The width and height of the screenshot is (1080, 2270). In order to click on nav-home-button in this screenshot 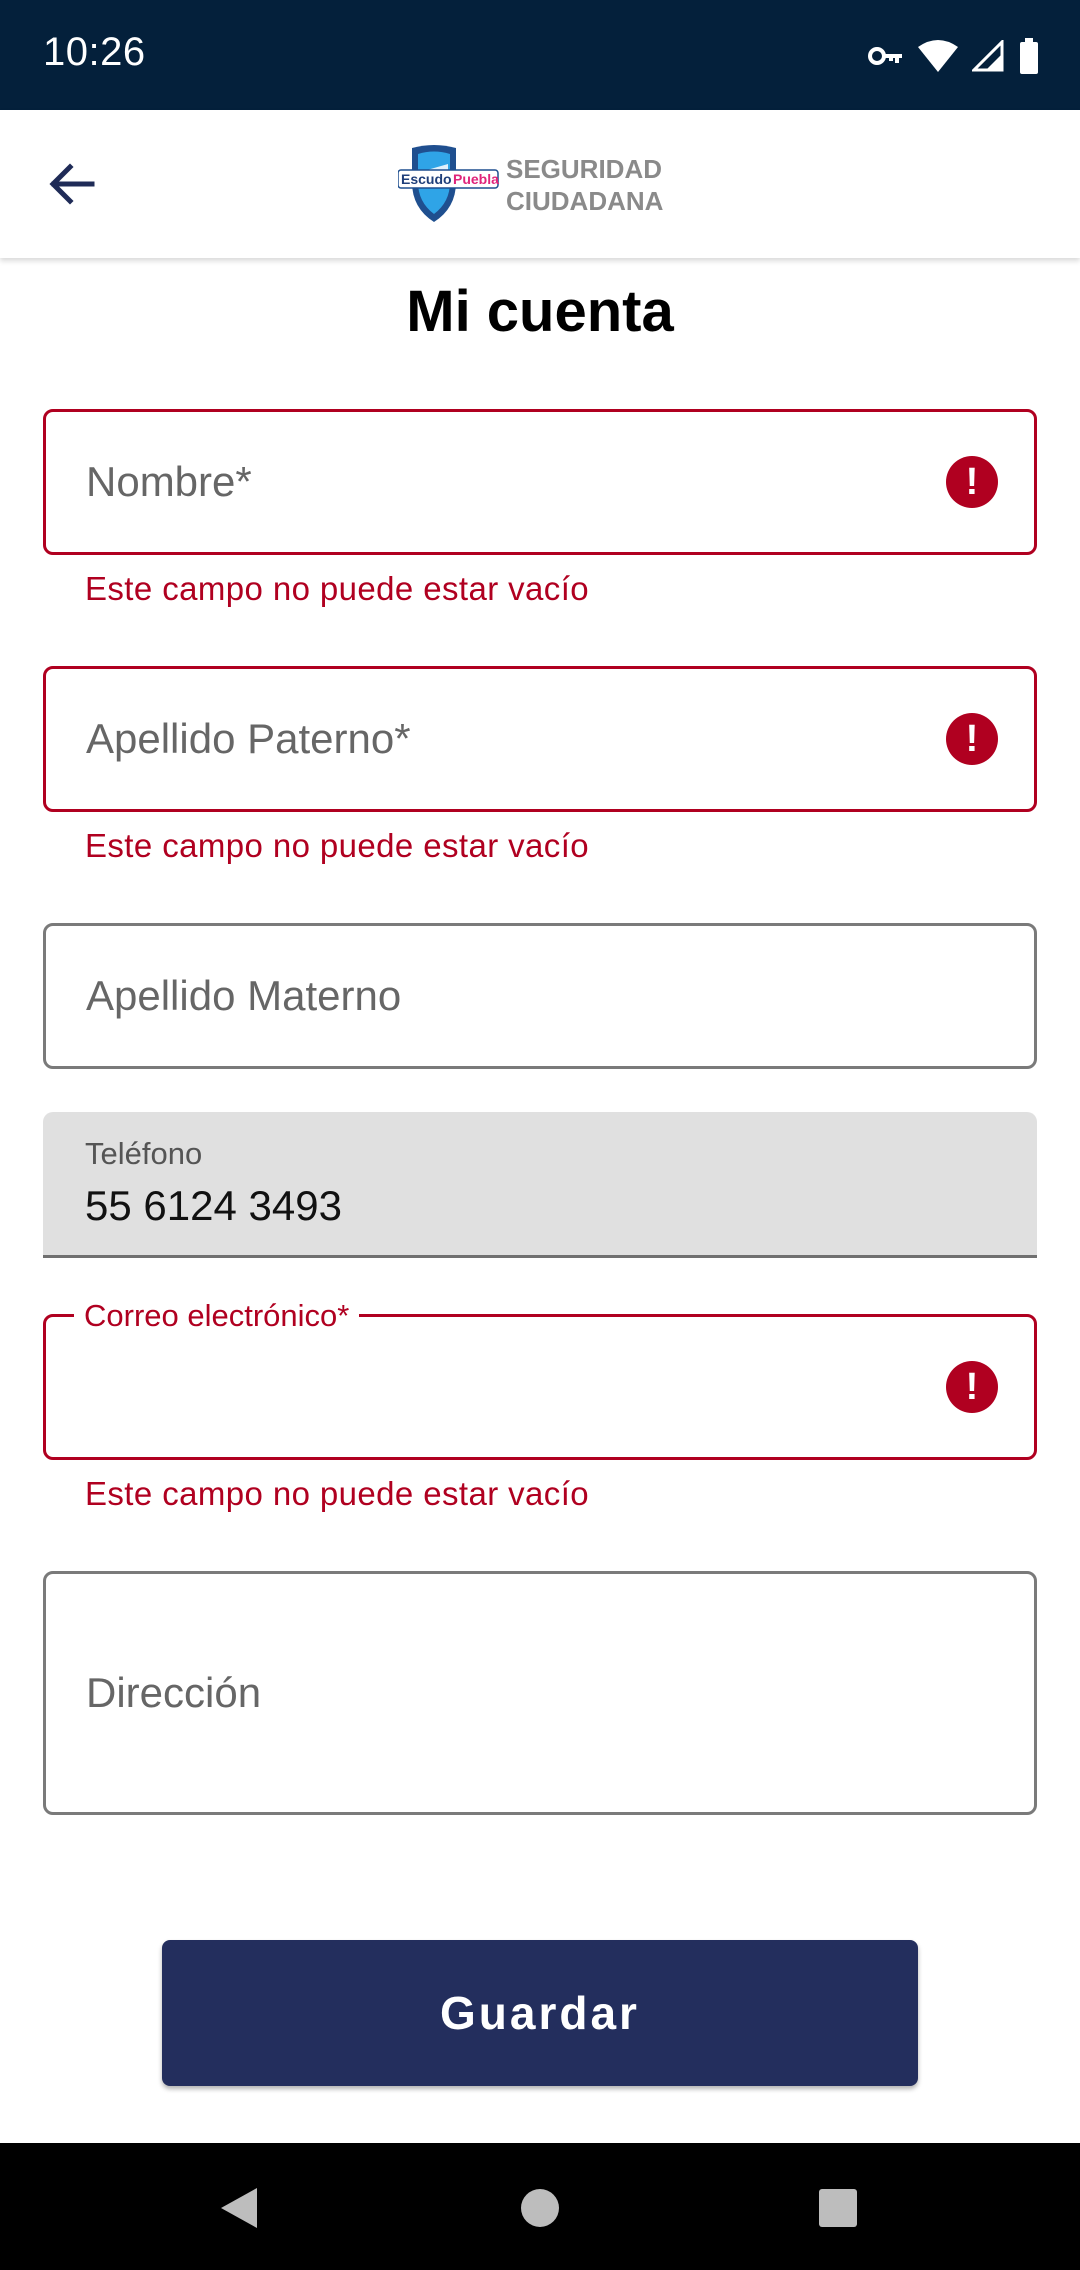, I will do `click(540, 2208)`.